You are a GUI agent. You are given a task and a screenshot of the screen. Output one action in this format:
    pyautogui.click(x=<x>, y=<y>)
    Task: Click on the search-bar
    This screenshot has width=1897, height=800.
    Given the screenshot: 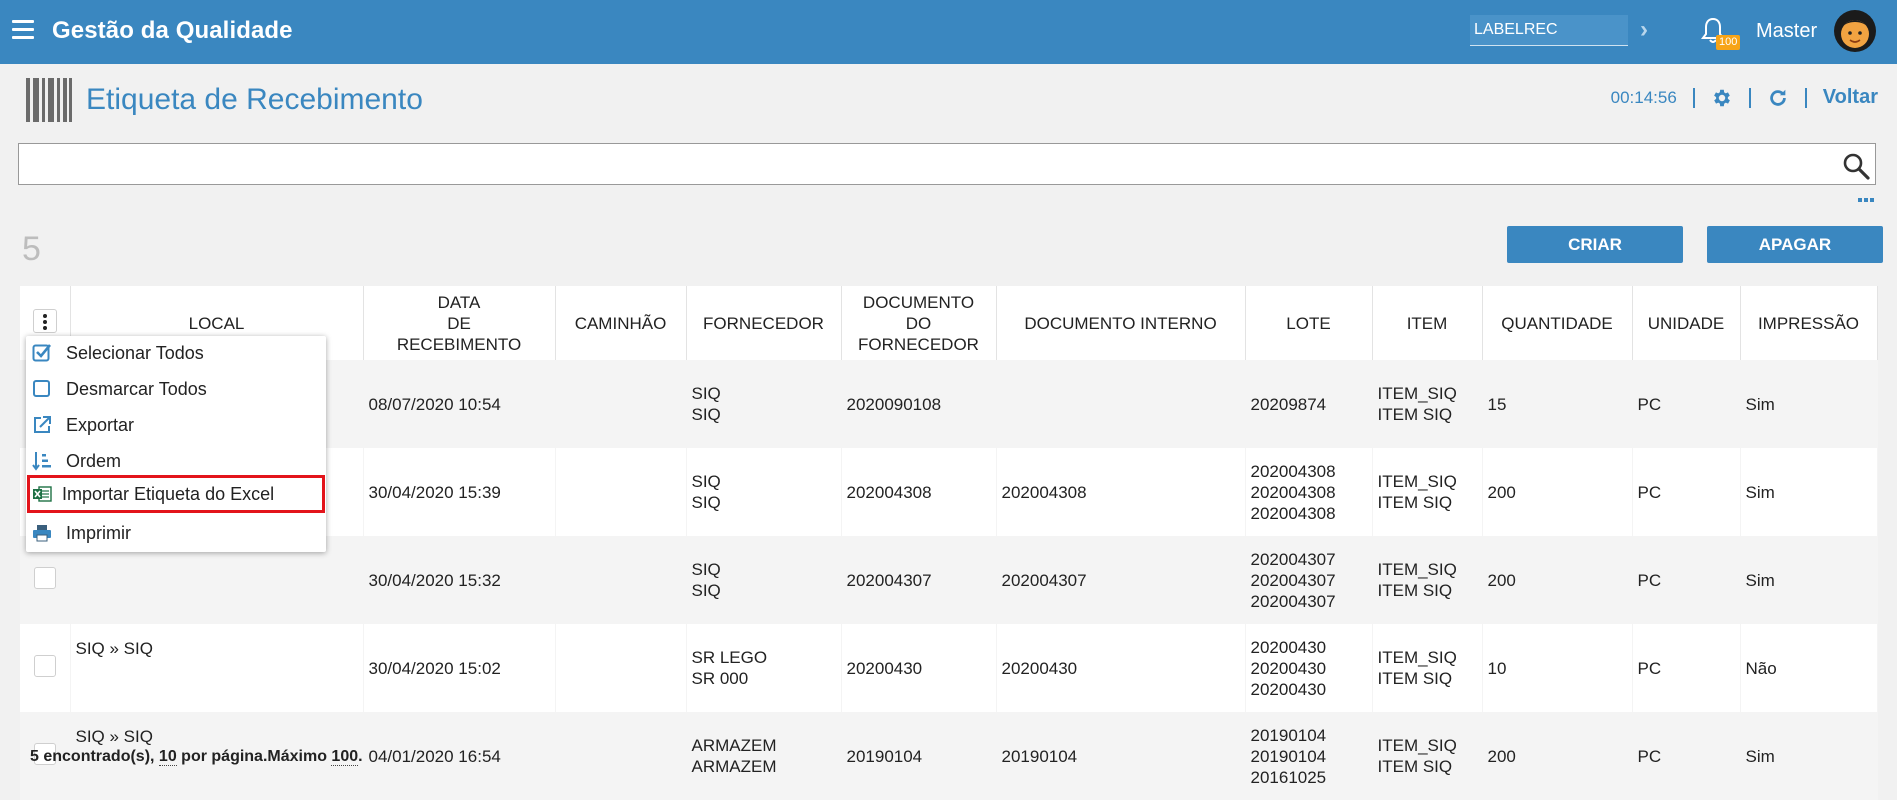 What is the action you would take?
    pyautogui.click(x=947, y=164)
    